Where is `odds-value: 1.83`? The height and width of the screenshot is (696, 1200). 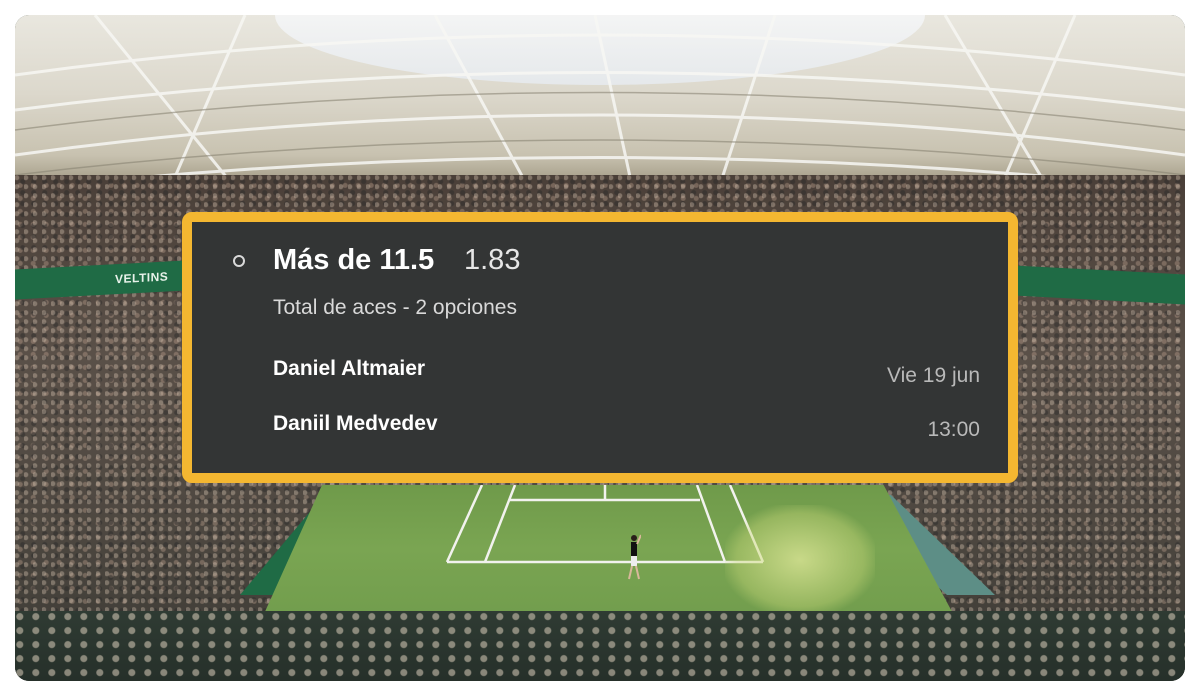 odds-value: 1.83 is located at coordinates (492, 260).